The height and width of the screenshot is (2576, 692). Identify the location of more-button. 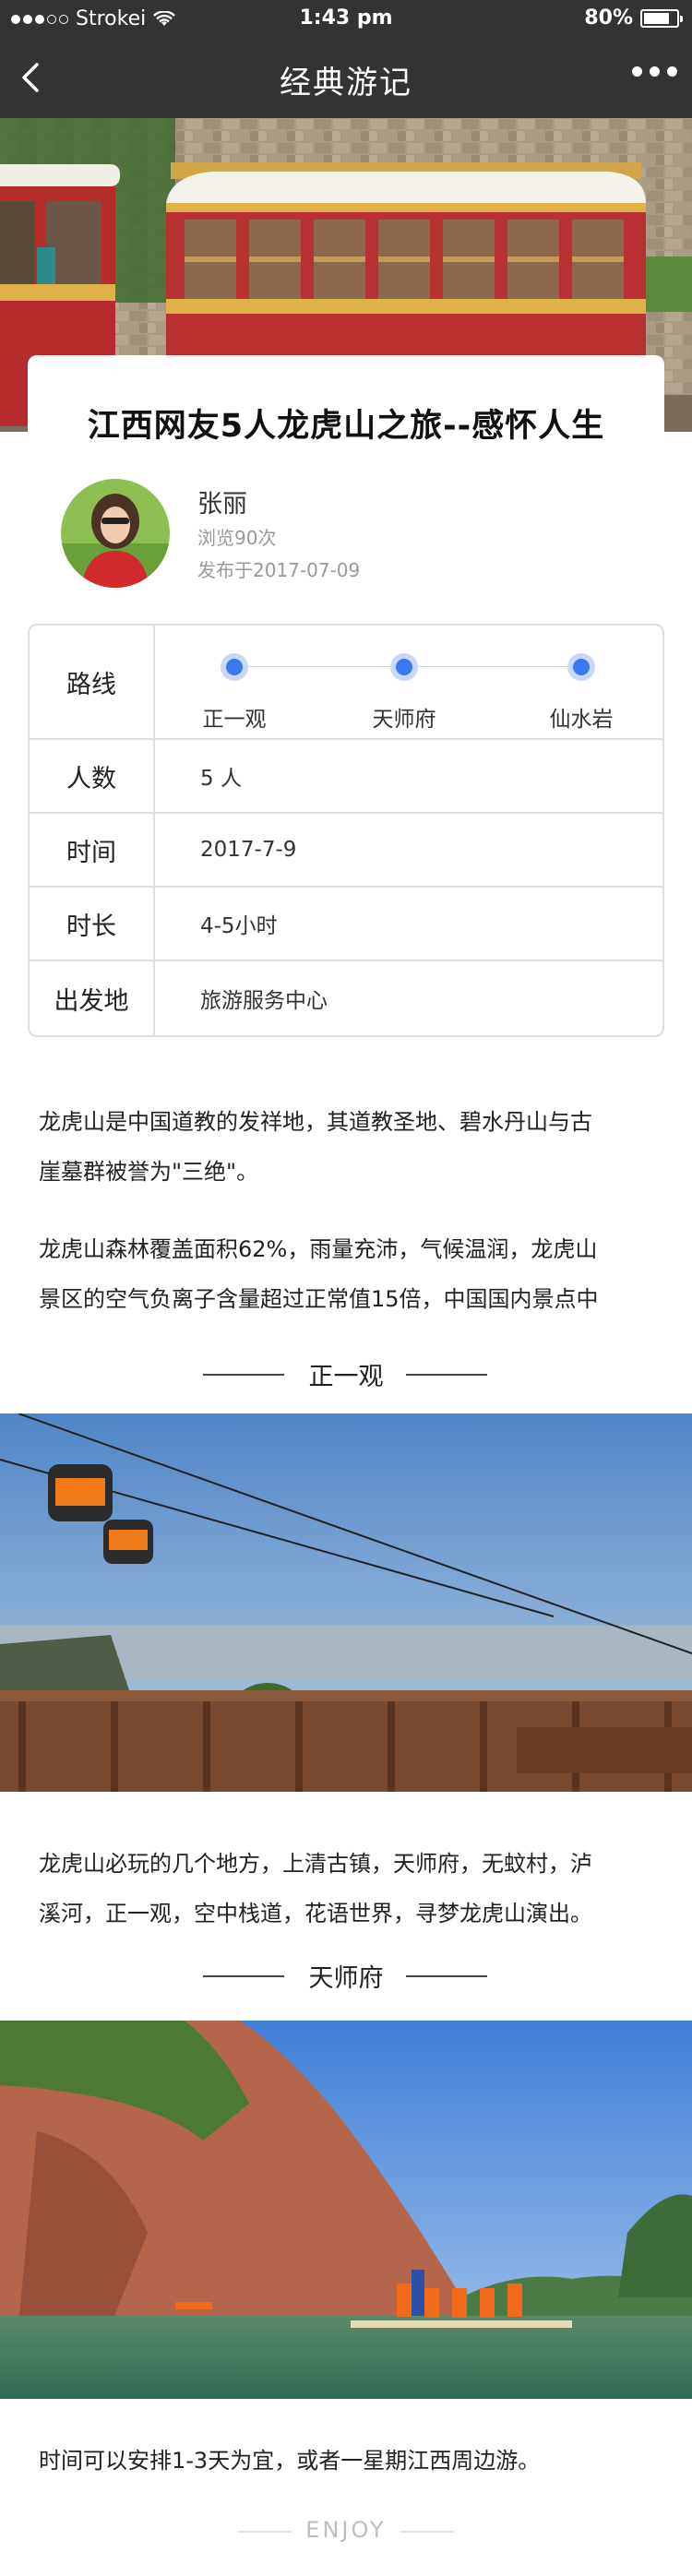
(654, 71).